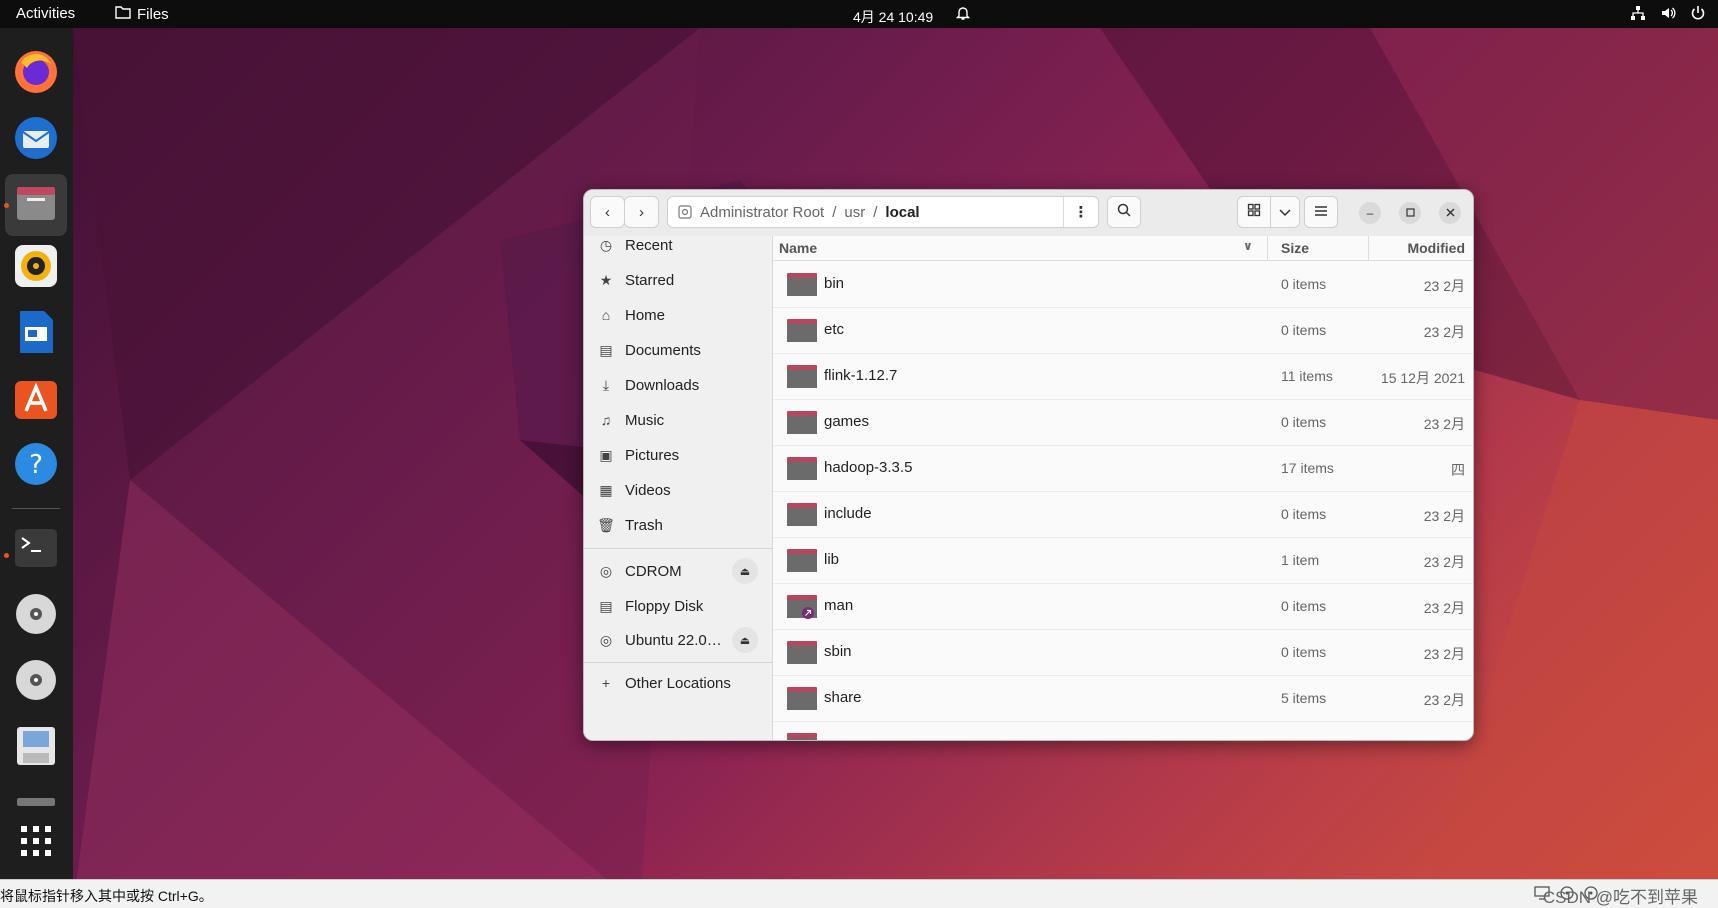 This screenshot has width=1718, height=908. Describe the element at coordinates (36, 205) in the screenshot. I see `files-icon` at that location.